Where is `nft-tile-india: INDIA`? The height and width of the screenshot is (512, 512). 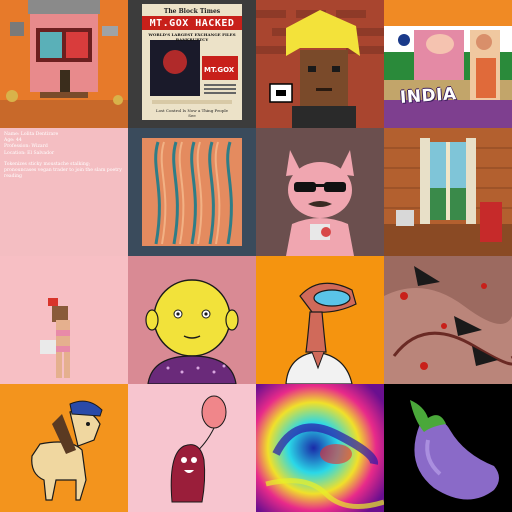 nft-tile-india: INDIA is located at coordinates (448, 64).